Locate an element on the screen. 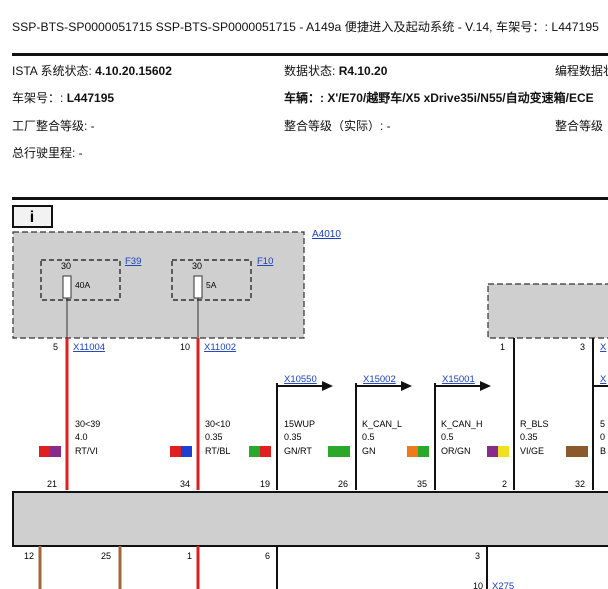  wire-label-30-10: 30<10 0.35 RT/BL is located at coordinates (200, 438).